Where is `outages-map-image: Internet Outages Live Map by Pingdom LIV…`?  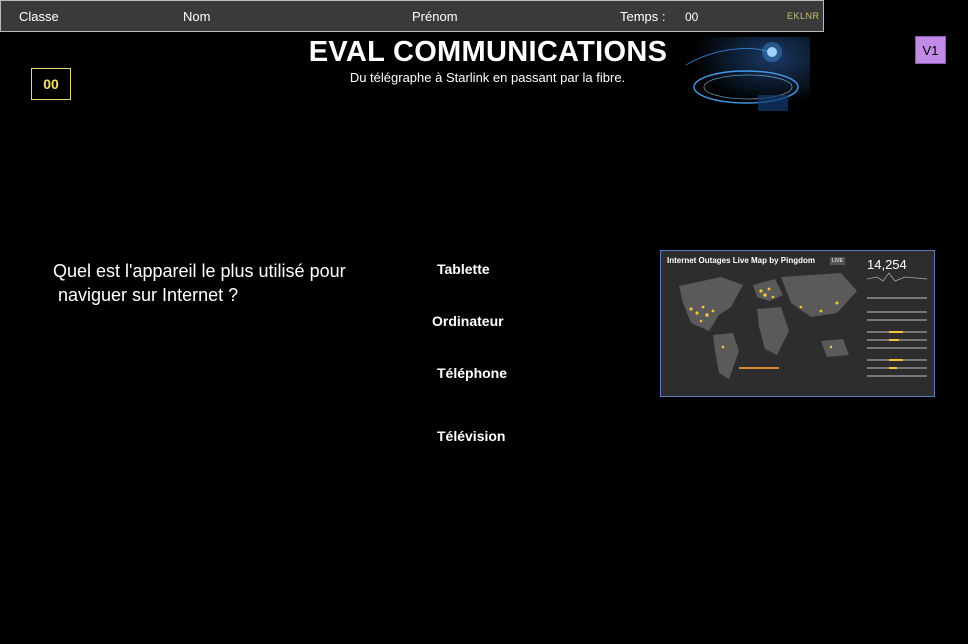
outages-map-image: Internet Outages Live Map by Pingdom LIV… is located at coordinates (797, 323).